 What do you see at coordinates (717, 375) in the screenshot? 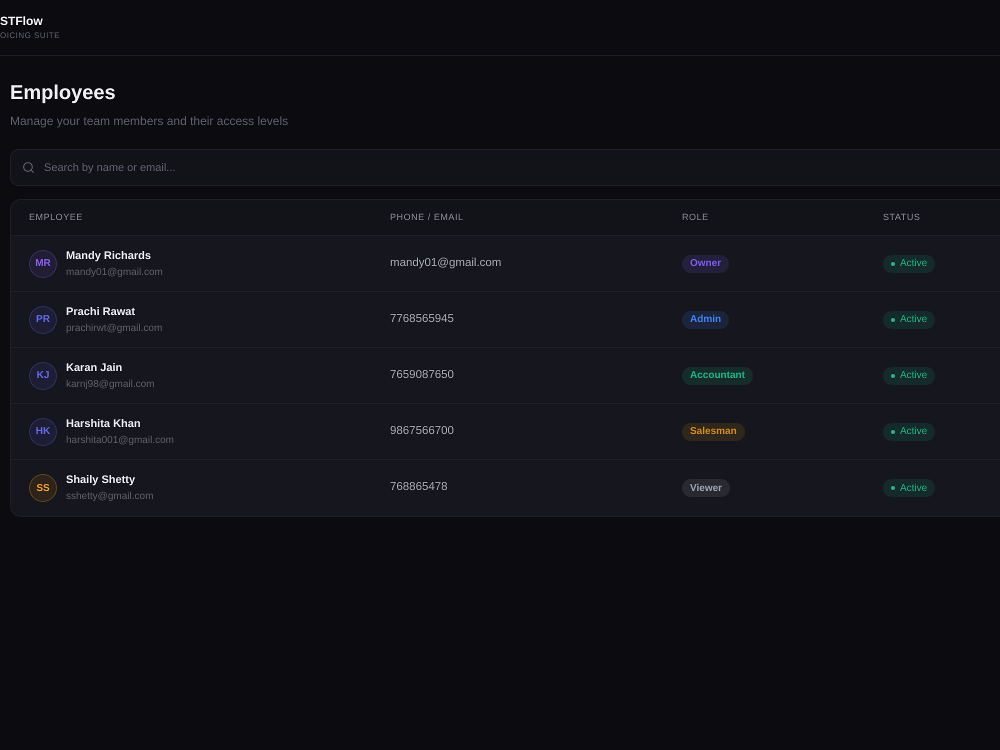
I see `role-badge: Accountant` at bounding box center [717, 375].